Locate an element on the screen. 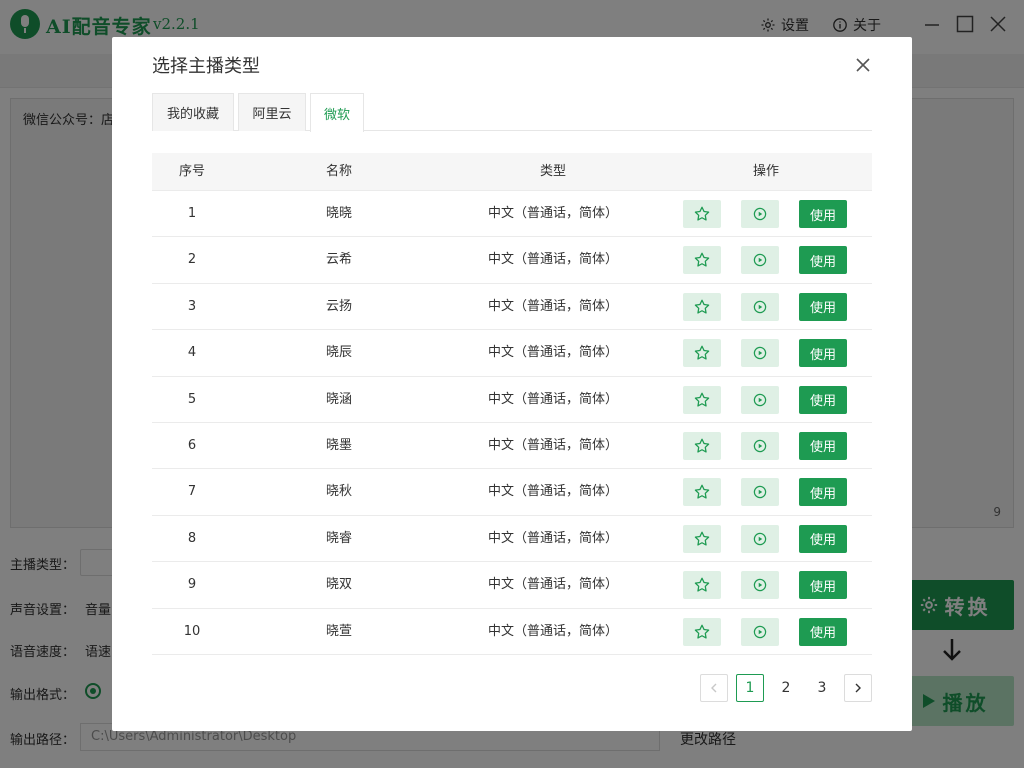  row-name: 晓萱 is located at coordinates (338, 631).